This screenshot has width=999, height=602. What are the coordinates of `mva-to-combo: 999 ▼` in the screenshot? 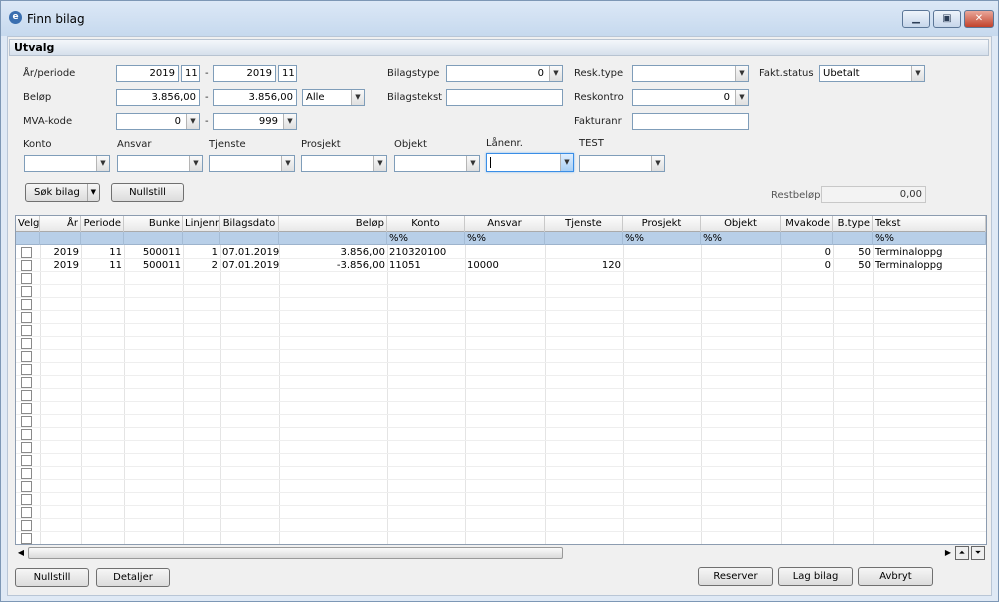 It's located at (255, 121).